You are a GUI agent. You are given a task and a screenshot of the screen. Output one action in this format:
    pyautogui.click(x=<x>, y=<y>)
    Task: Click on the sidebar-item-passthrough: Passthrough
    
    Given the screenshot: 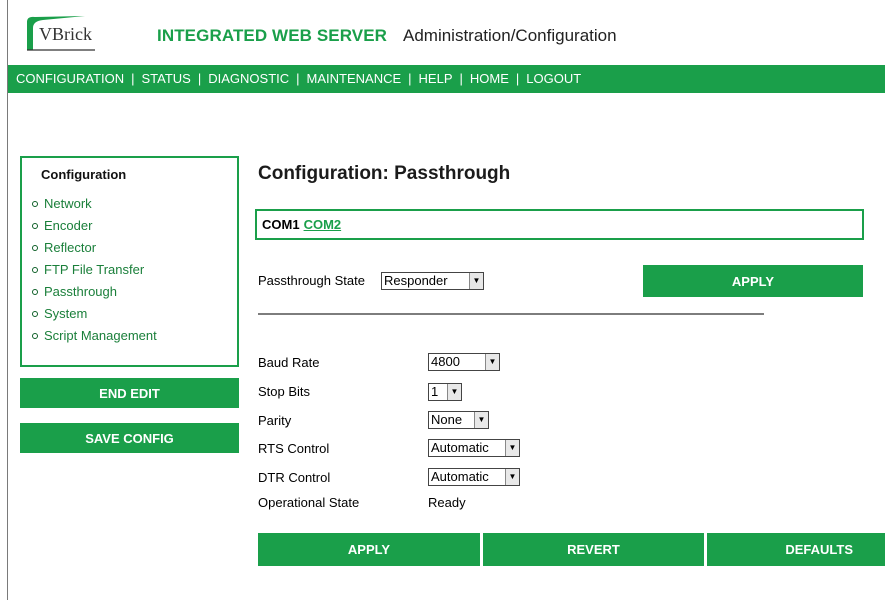 What is the action you would take?
    pyautogui.click(x=93, y=295)
    